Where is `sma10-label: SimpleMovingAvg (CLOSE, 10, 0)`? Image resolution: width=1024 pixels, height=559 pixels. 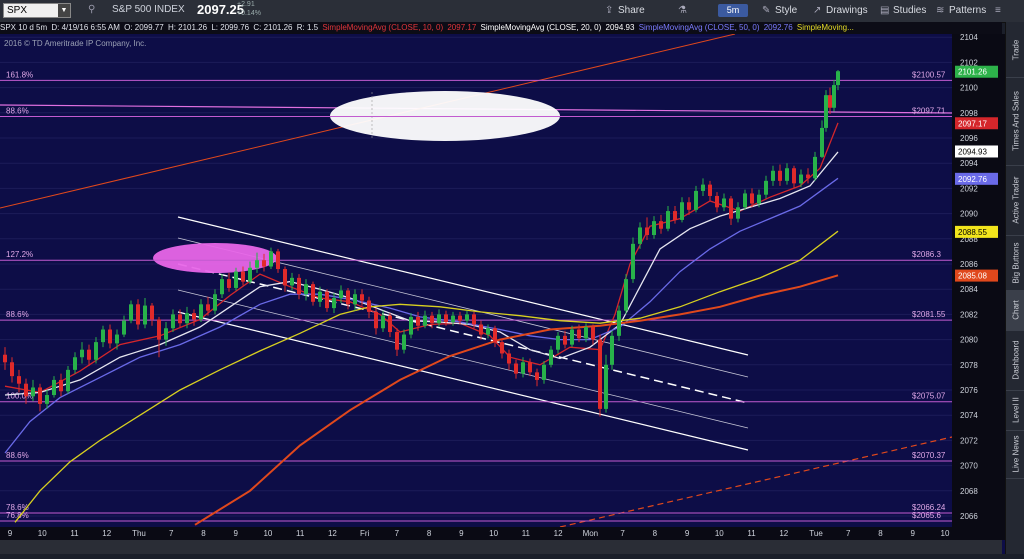
sma10-label: SimpleMovingAvg (CLOSE, 10, 0) is located at coordinates (382, 27).